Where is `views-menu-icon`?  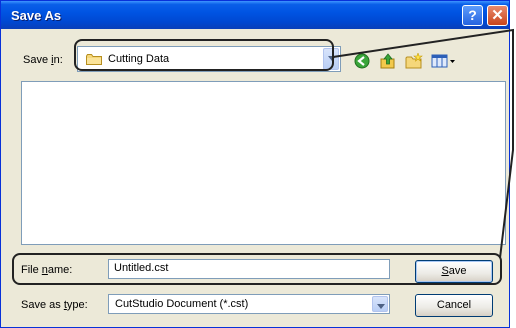 views-menu-icon is located at coordinates (444, 61).